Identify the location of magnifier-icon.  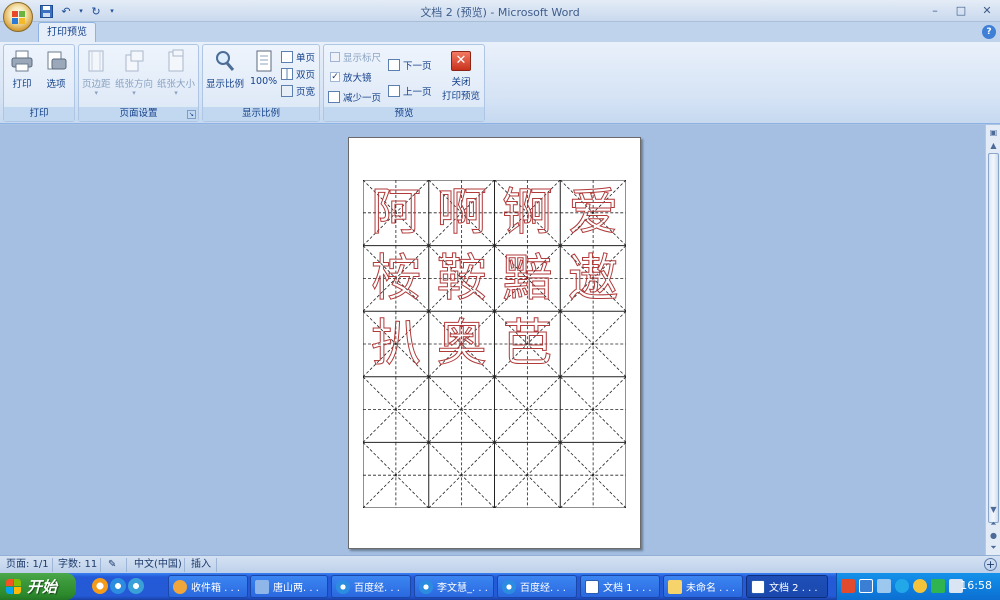
(225, 61).